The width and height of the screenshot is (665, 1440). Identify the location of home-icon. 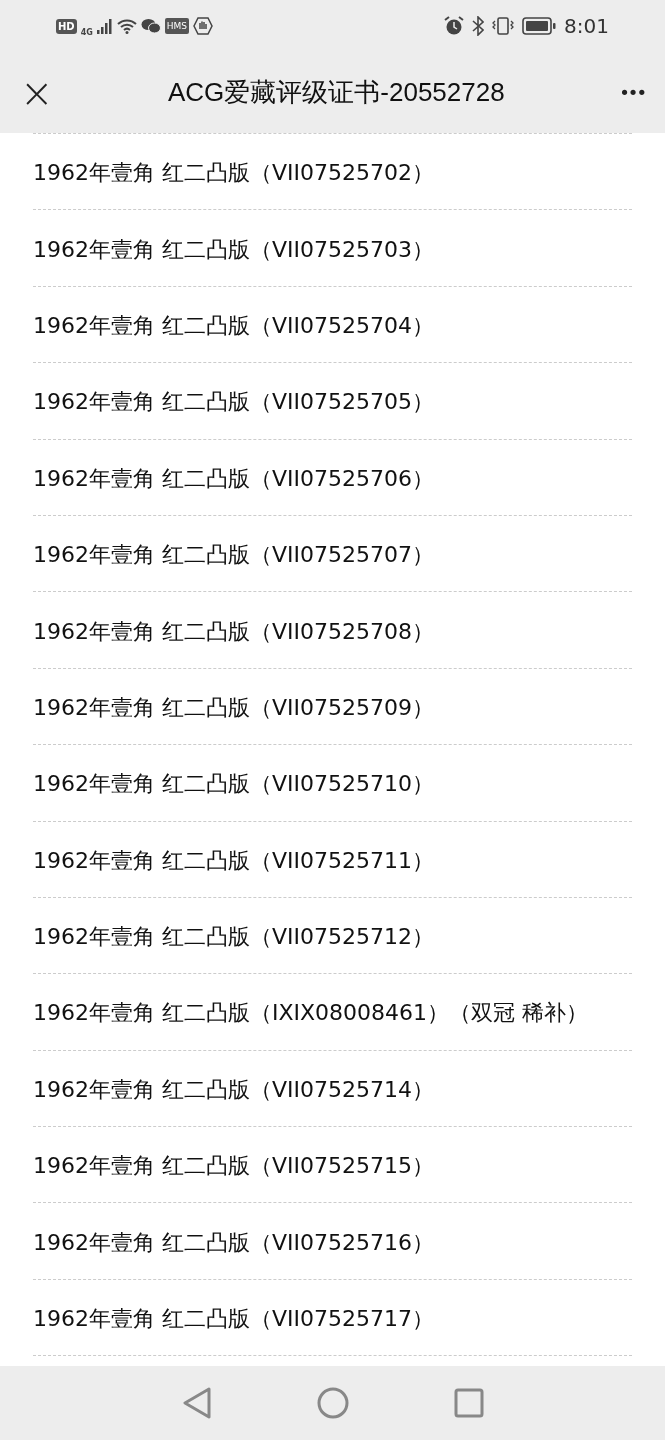
(332, 1403).